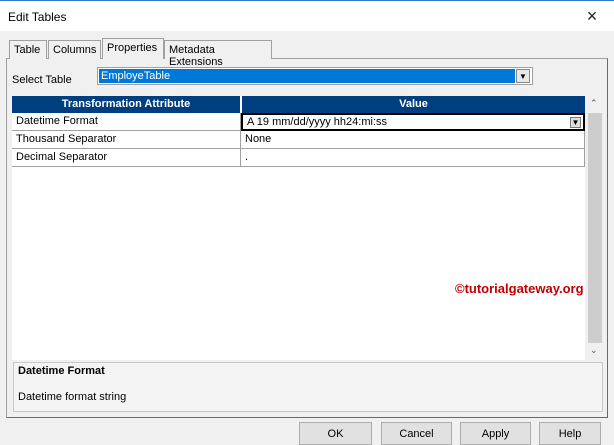  Describe the element at coordinates (74, 49) in the screenshot. I see `tab-columns: Columns` at that location.